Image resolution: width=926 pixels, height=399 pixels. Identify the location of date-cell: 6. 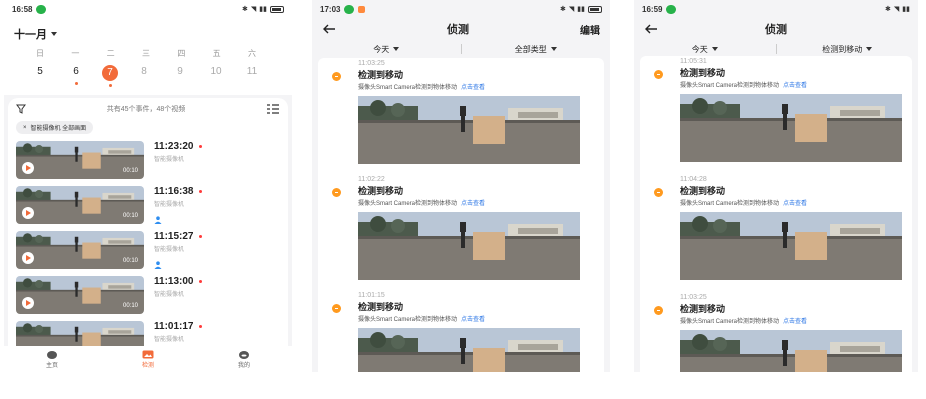
(76, 75).